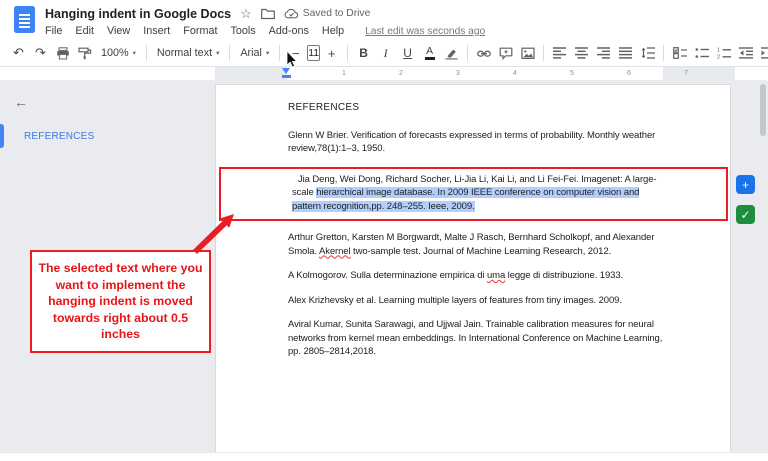 The height and width of the screenshot is (461, 768). I want to click on saved-status-label: Saved to Drive, so click(336, 13).